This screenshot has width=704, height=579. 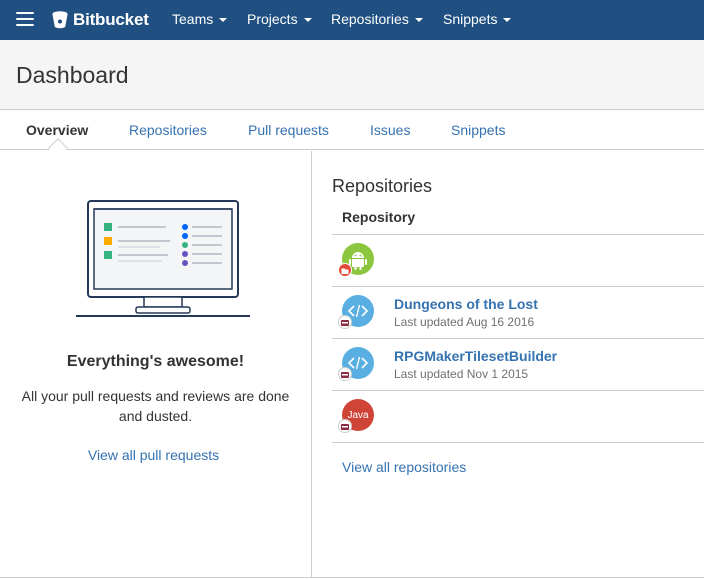 What do you see at coordinates (352, 577) in the screenshot?
I see `page-bottom-border` at bounding box center [352, 577].